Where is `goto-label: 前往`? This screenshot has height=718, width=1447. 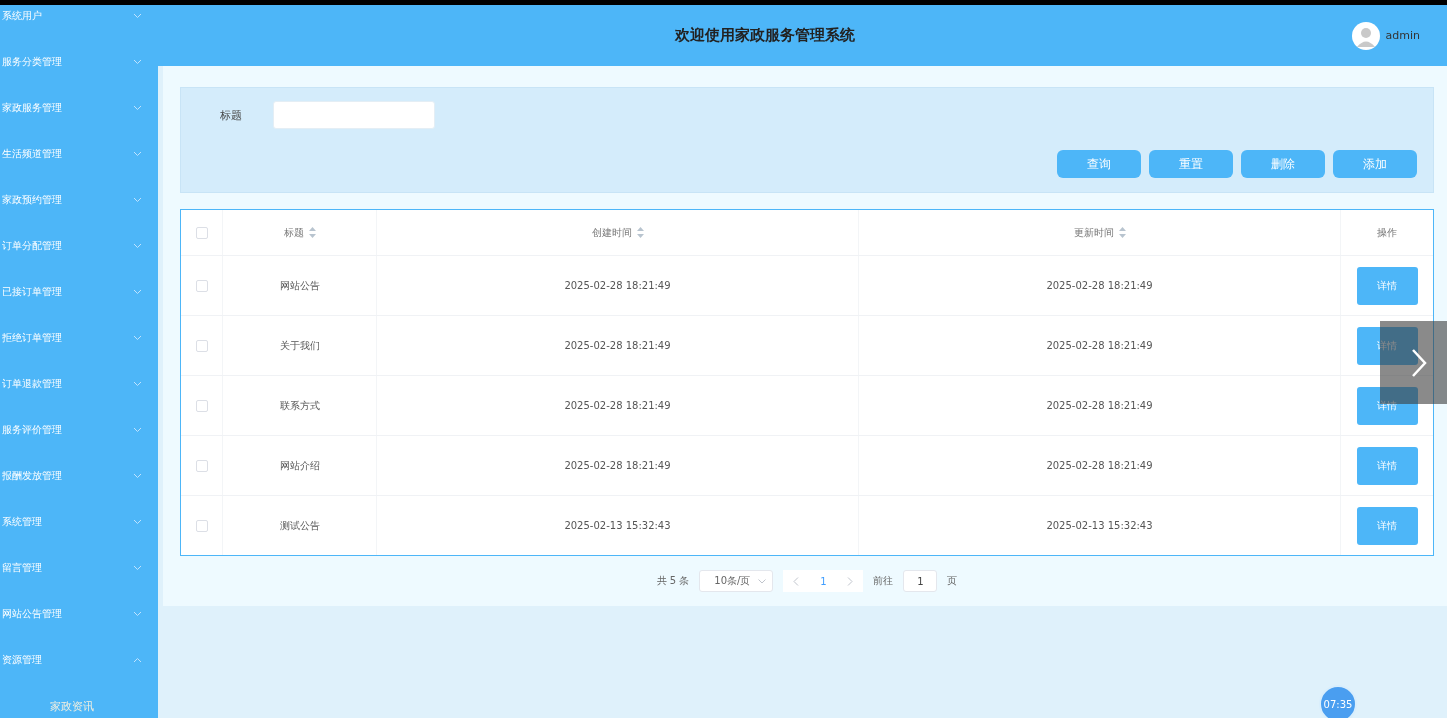 goto-label: 前往 is located at coordinates (883, 581).